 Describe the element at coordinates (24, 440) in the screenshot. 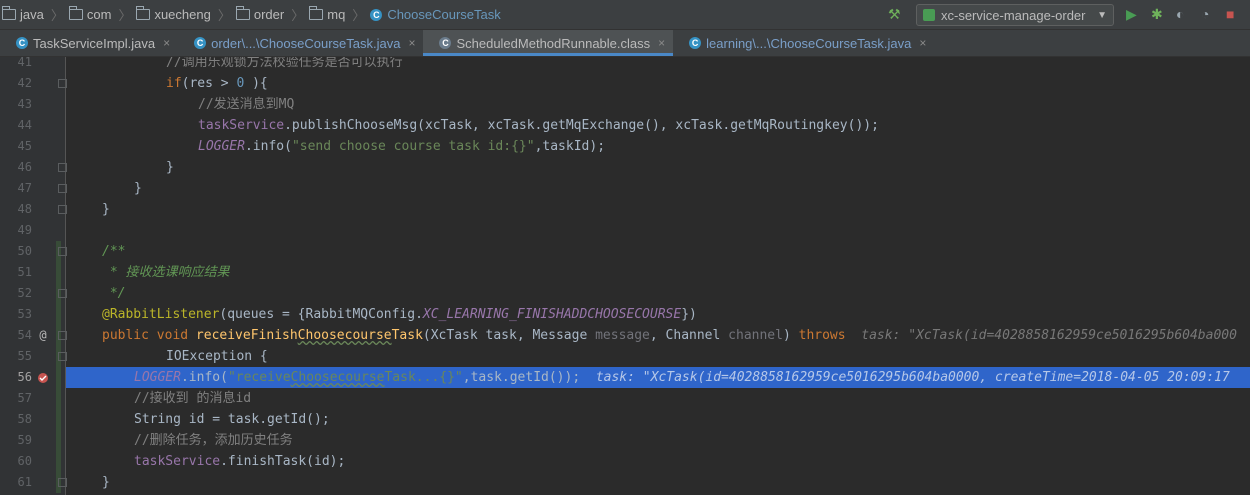

I see `line-number: 59` at that location.